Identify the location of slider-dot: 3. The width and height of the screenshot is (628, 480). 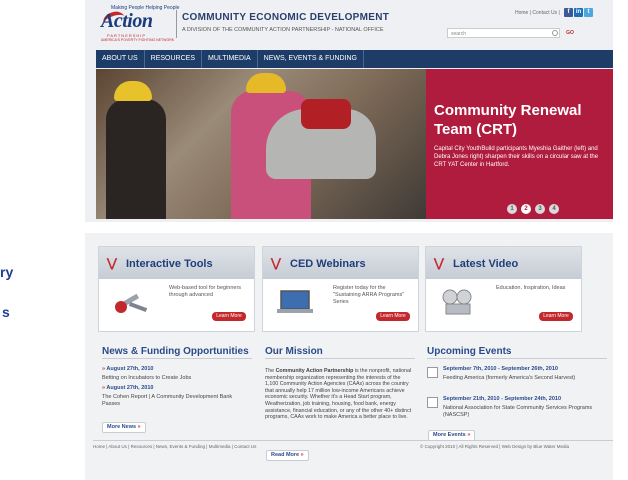
(540, 209).